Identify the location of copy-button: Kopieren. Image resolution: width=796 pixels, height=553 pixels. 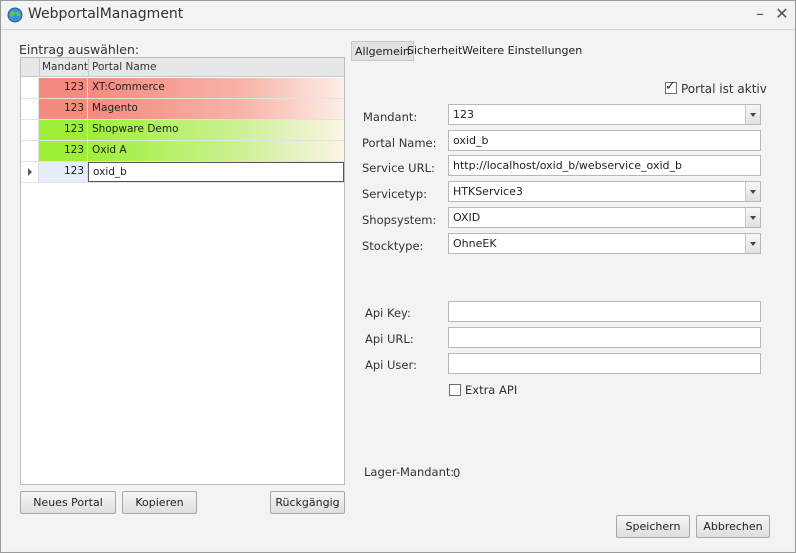
(159, 502).